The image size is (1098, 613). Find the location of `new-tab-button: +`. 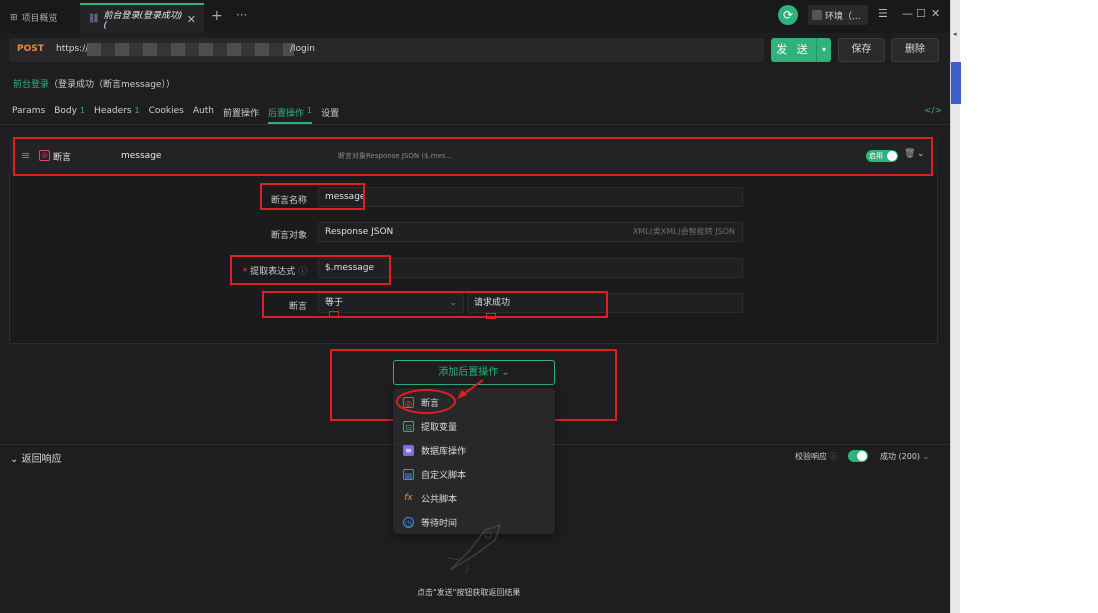

new-tab-button: + is located at coordinates (217, 16).